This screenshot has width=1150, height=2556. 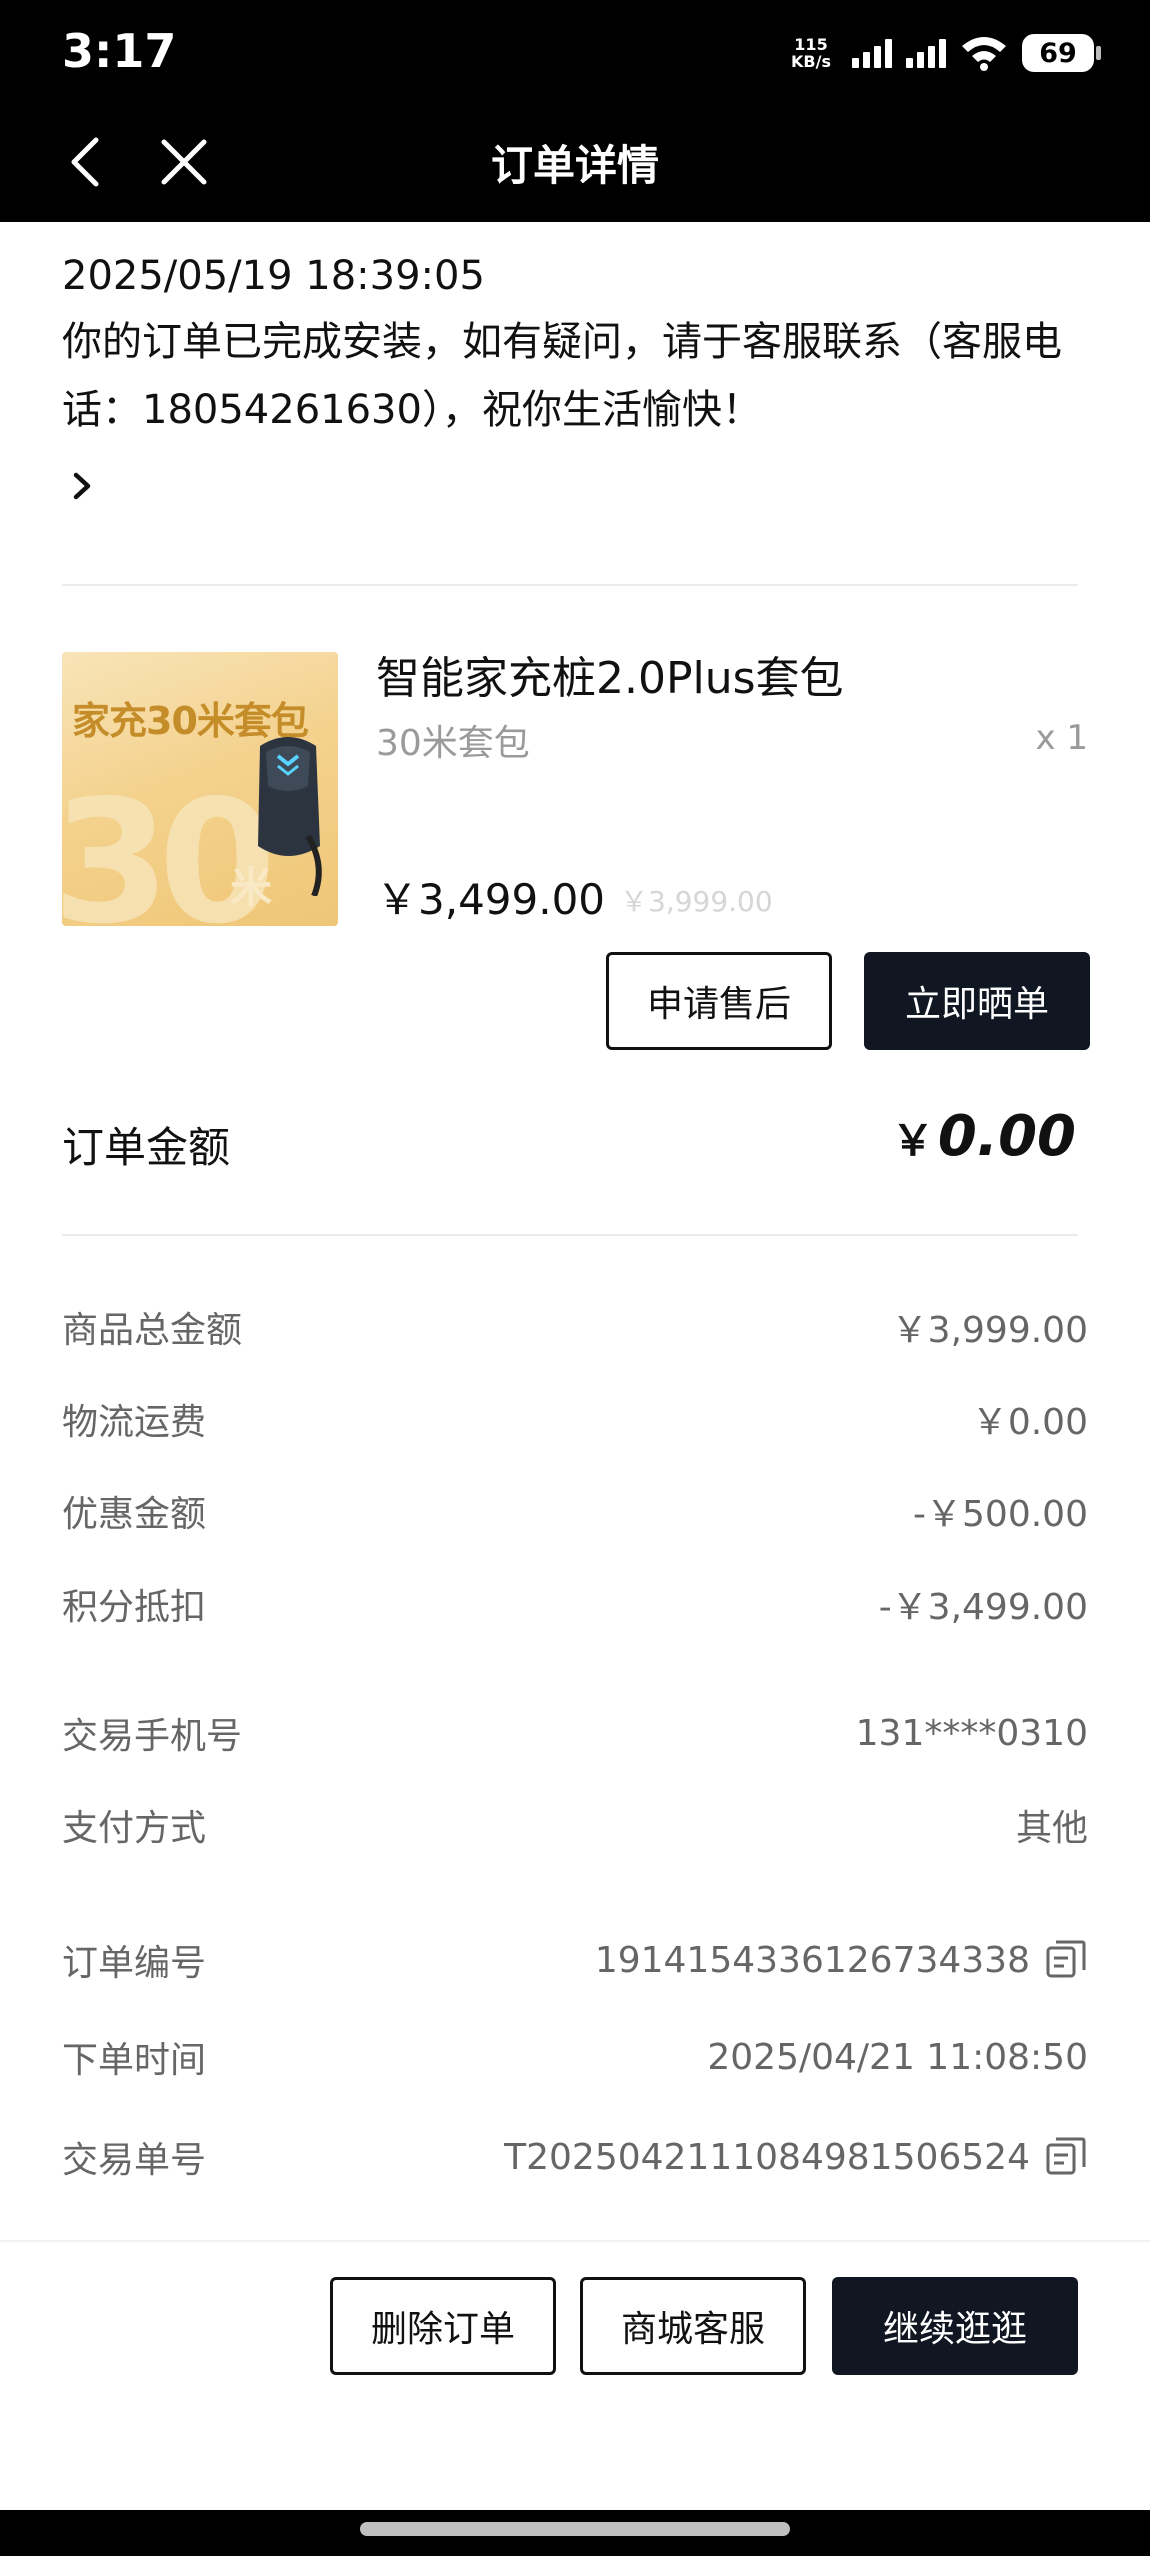 What do you see at coordinates (574, 165) in the screenshot?
I see `page-title: 订单详情` at bounding box center [574, 165].